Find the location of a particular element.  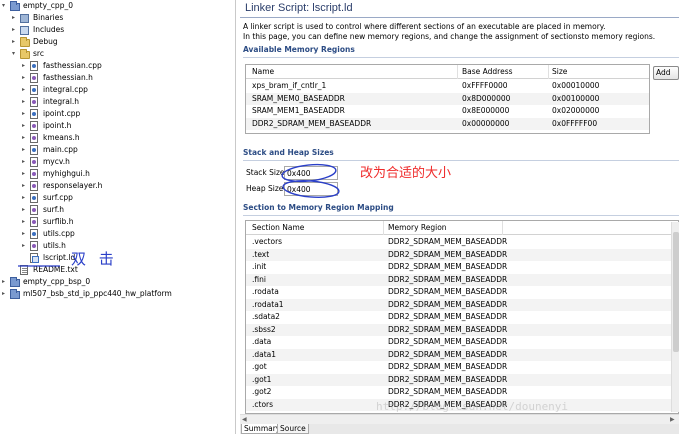

tree-item: ▸ surf.h is located at coordinates (118, 210).